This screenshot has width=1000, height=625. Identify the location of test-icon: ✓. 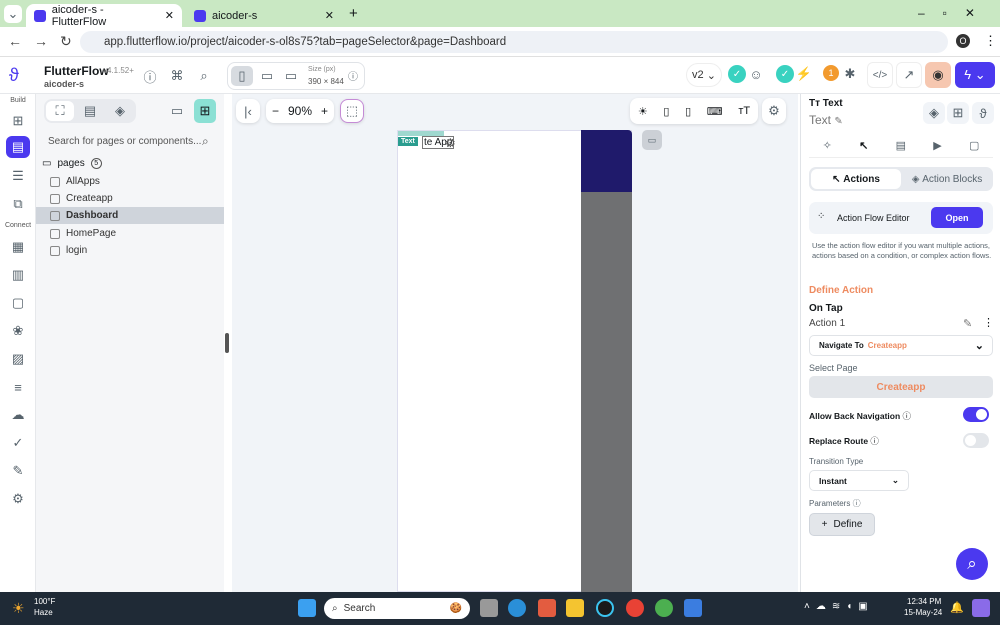
(18, 443).